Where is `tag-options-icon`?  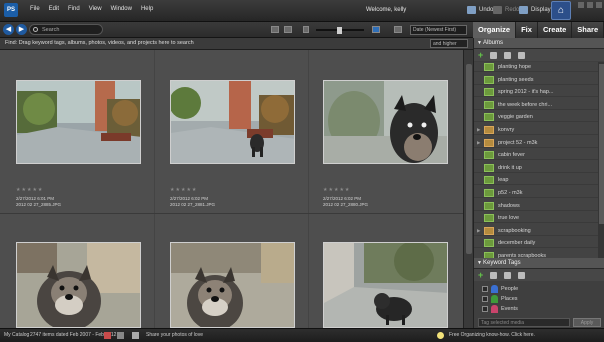
tag-options-icon is located at coordinates (522, 275).